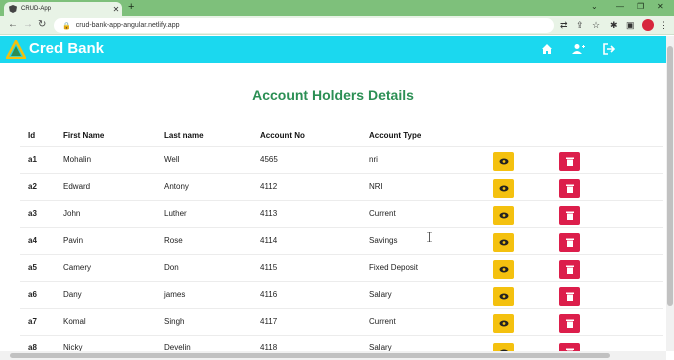  What do you see at coordinates (578, 49) in the screenshot?
I see `add-user-icon` at bounding box center [578, 49].